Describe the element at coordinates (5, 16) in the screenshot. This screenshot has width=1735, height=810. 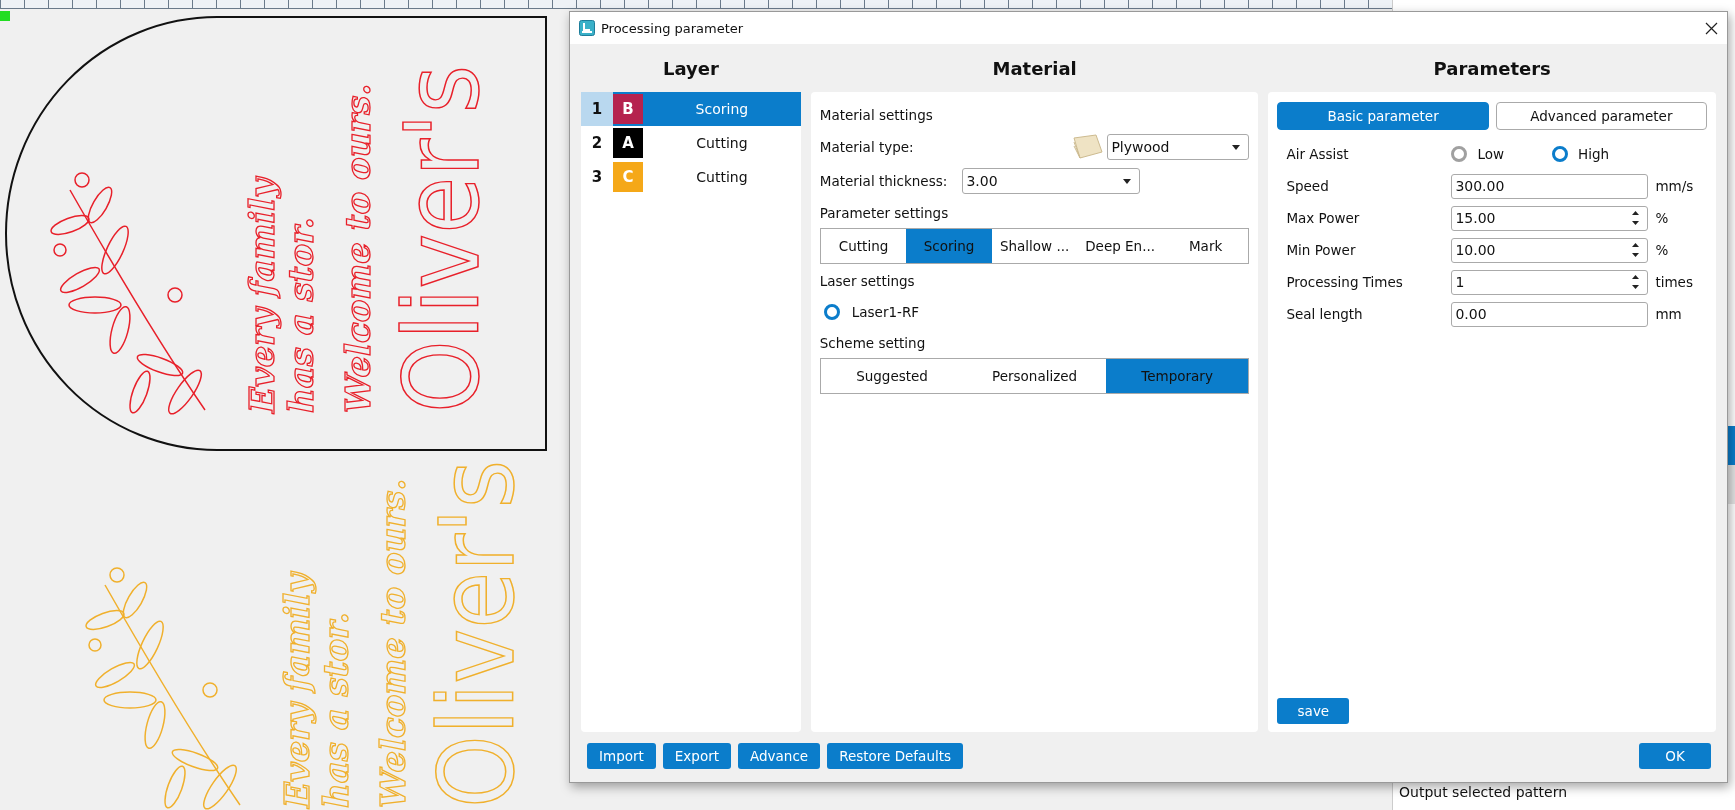
I see `marker-square` at that location.